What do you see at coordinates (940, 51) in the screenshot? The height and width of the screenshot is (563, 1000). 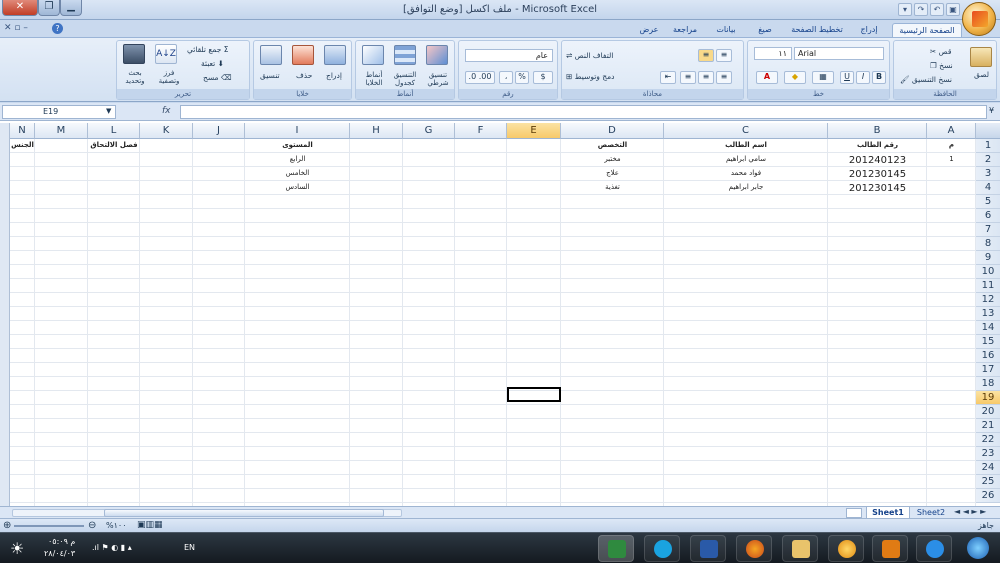 I see `cut-button: ✂ قص` at bounding box center [940, 51].